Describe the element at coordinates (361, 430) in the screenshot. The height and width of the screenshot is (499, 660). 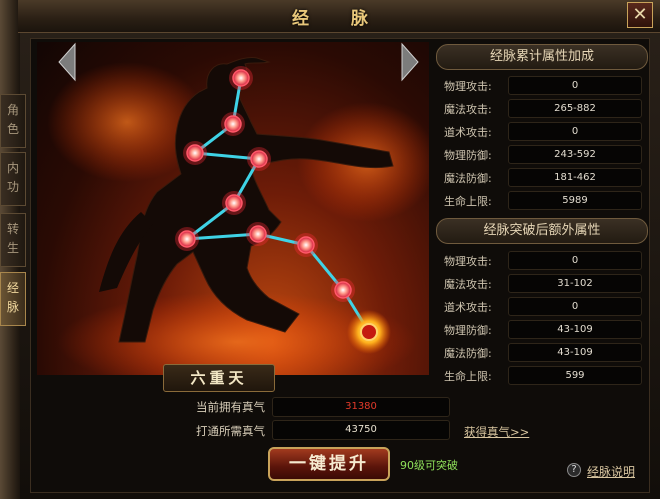
I see `required-qi-value: 43750` at that location.